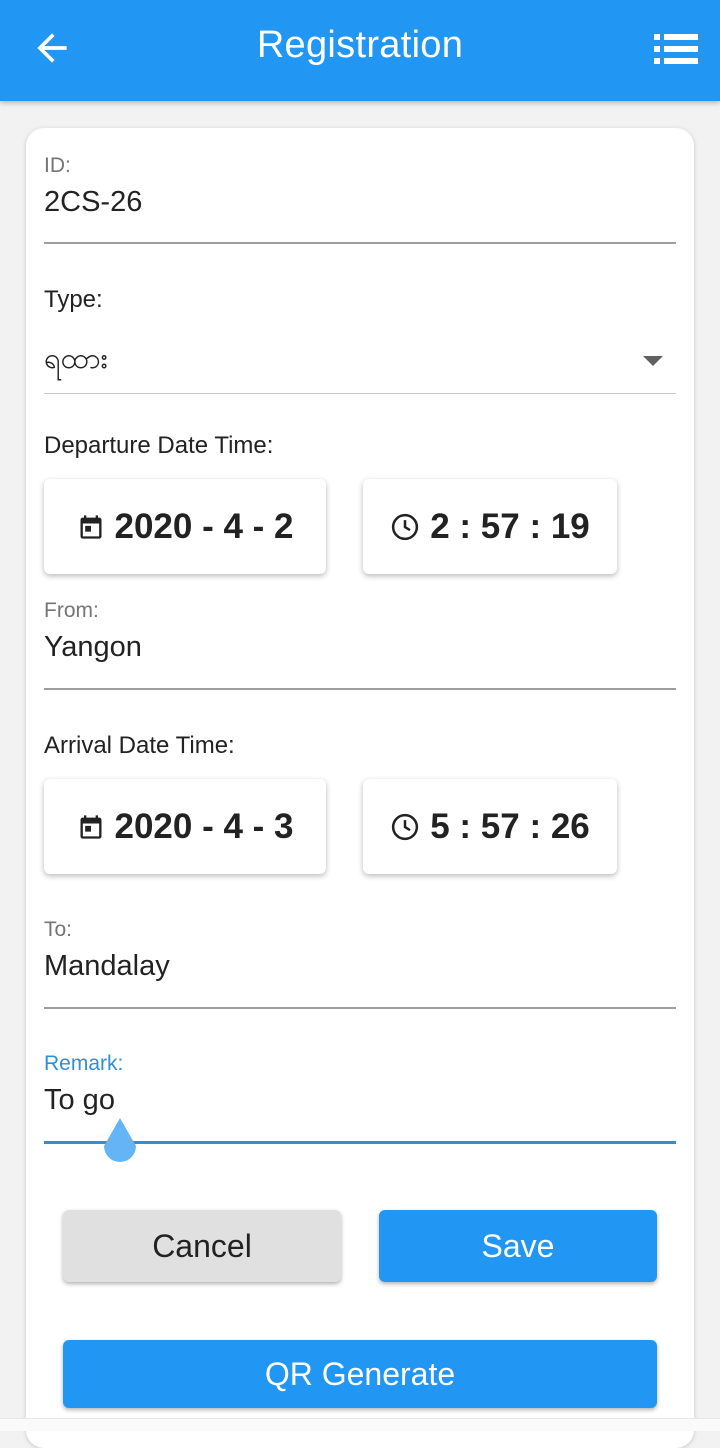 The height and width of the screenshot is (1448, 720). I want to click on to-label: To:, so click(58, 929).